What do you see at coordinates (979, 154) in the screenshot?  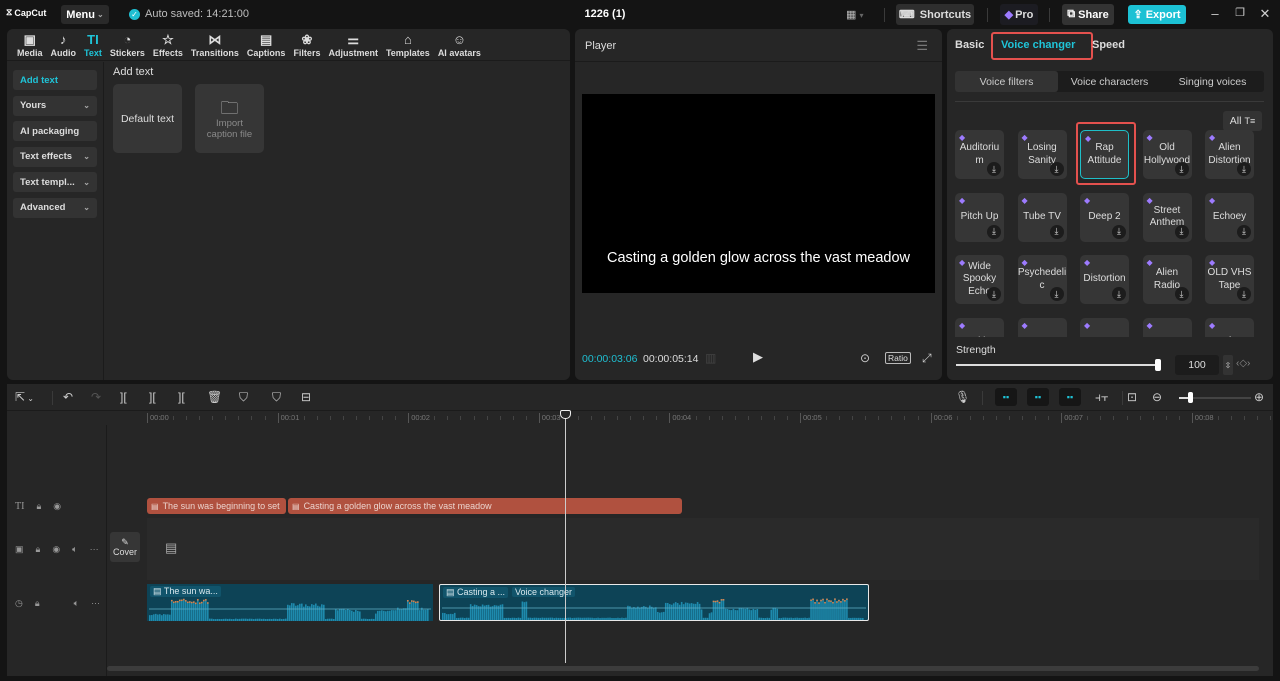 I see `voice-filter-item: ◆ Auditoriu m ⤓` at bounding box center [979, 154].